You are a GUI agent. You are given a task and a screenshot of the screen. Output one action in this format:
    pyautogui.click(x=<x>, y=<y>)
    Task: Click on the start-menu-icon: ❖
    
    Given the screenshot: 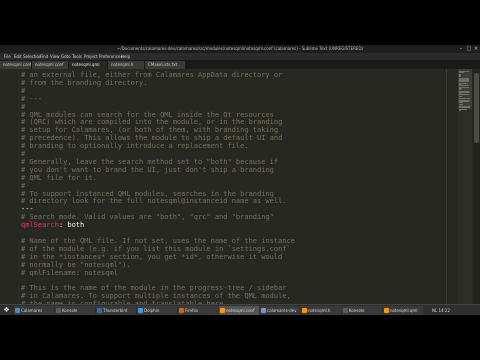 What is the action you would take?
    pyautogui.click(x=6, y=310)
    